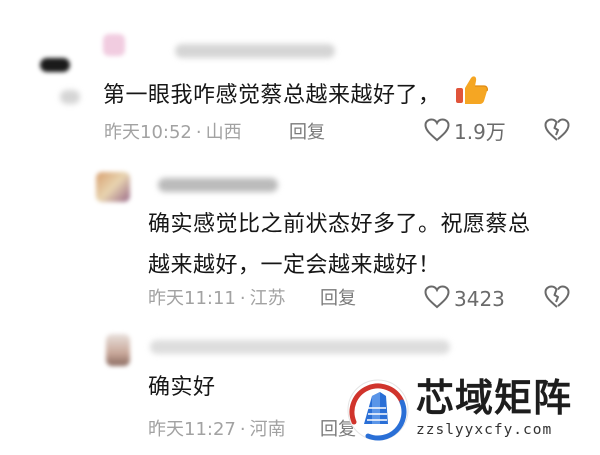 This screenshot has height=455, width=600. I want to click on watermark-title: 芯域矩阵, so click(494, 398).